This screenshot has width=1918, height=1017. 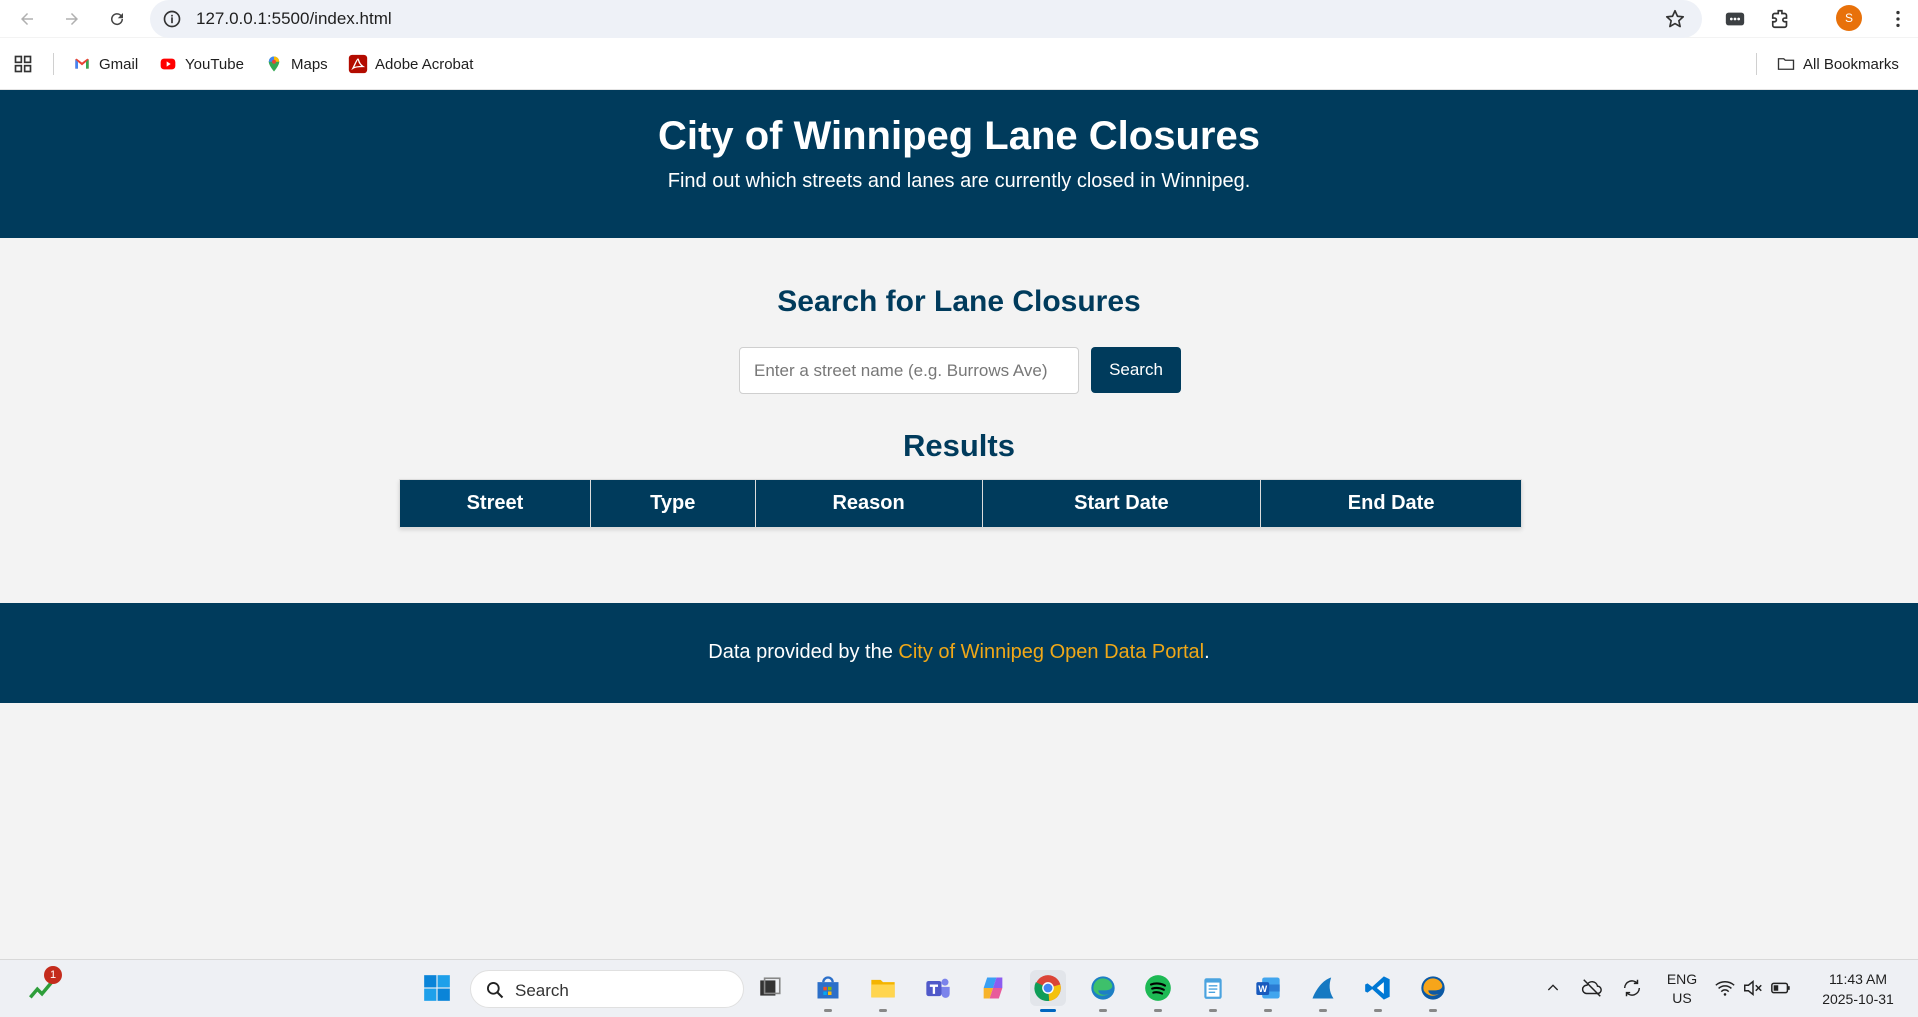 I want to click on bookmark-star-icon, so click(x=1675, y=19).